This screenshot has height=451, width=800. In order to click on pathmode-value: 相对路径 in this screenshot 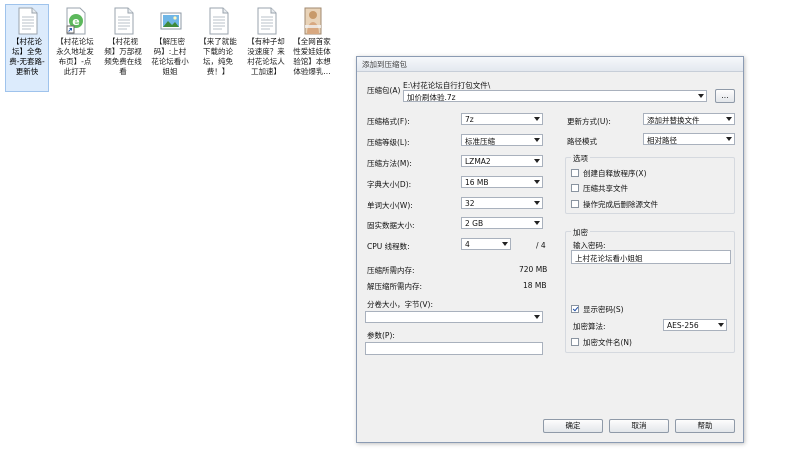, I will do `click(662, 140)`.